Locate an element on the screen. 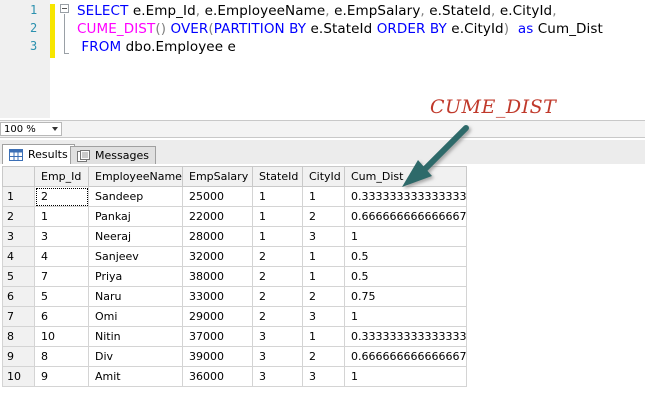 The width and height of the screenshot is (645, 413). table-row: 2 1 Pankaj 22000 1 2 0.666666666666667 is located at coordinates (235, 216).